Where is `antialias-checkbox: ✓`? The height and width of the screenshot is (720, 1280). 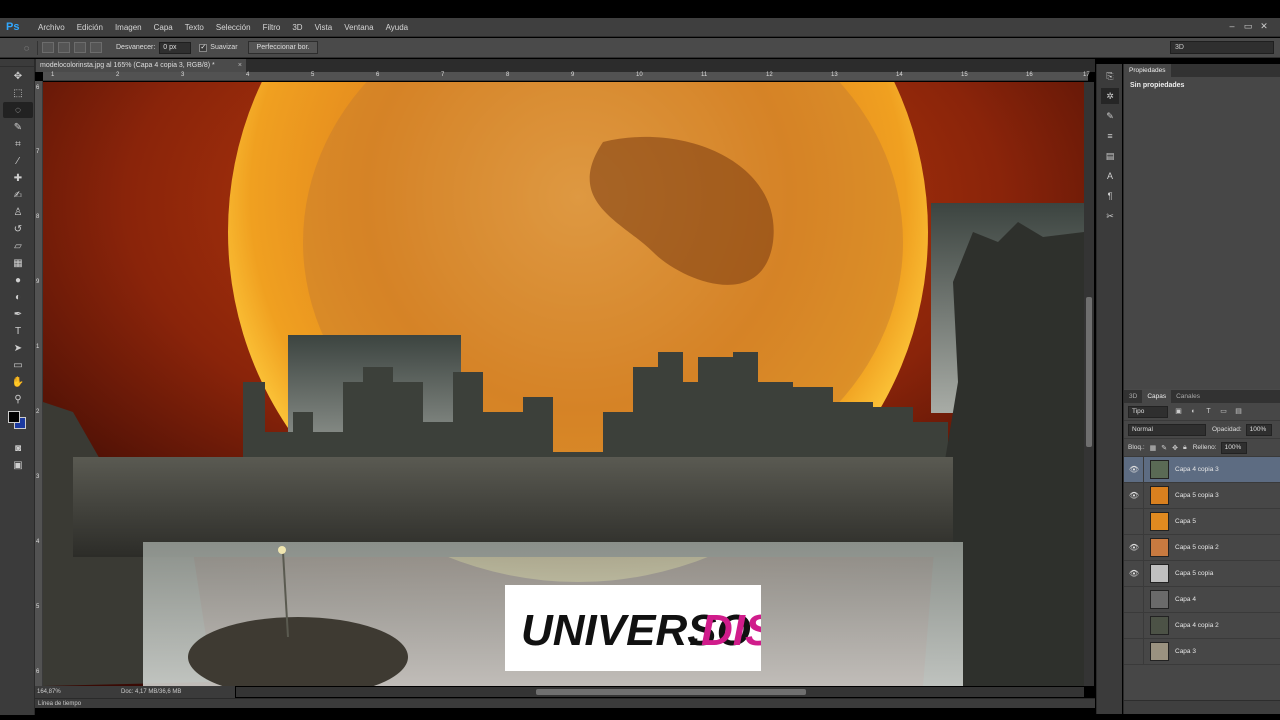 antialias-checkbox: ✓ is located at coordinates (203, 47).